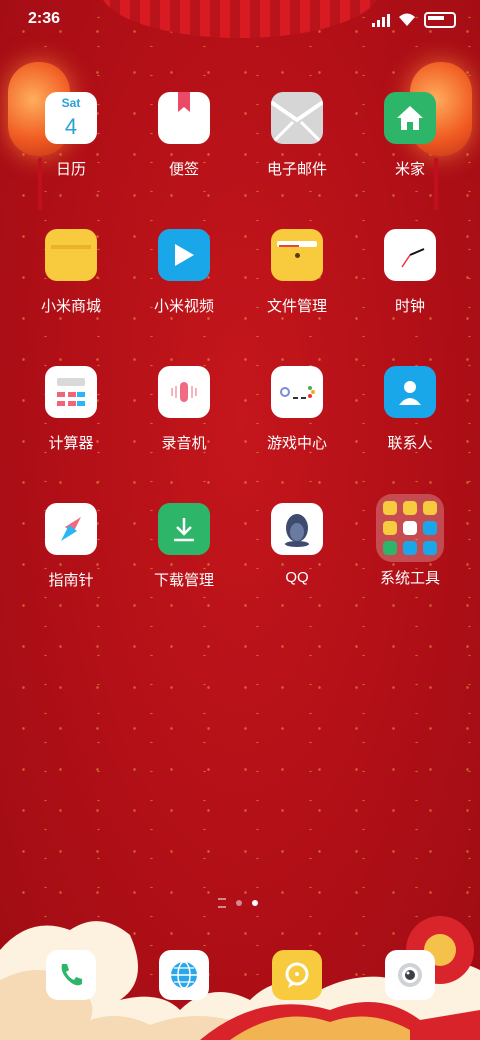 The width and height of the screenshot is (480, 1040). Describe the element at coordinates (184, 392) in the screenshot. I see `microphone-icon` at that location.